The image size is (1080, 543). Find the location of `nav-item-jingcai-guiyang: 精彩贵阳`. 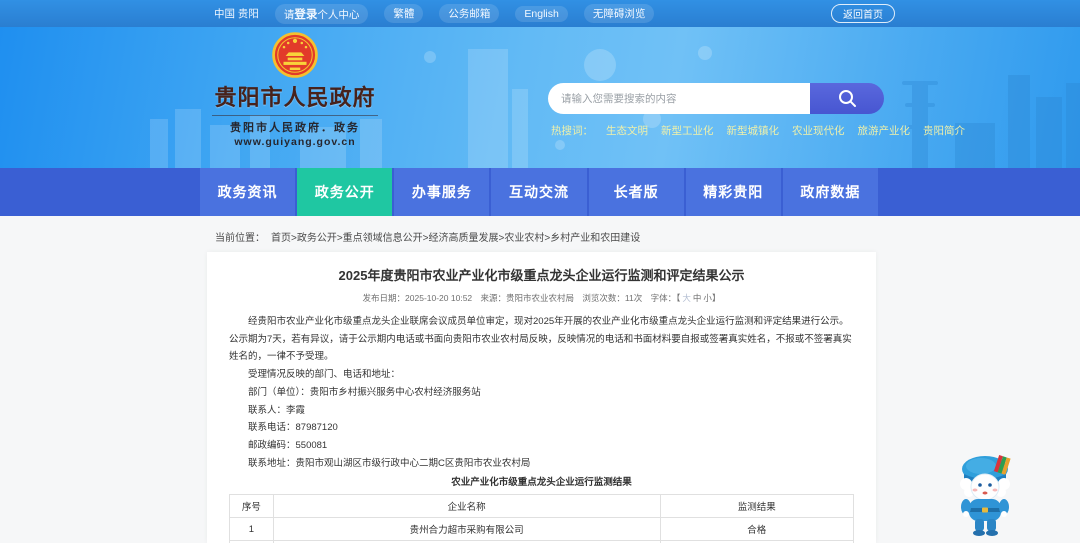

nav-item-jingcai-guiyang: 精彩贵阳 is located at coordinates (733, 192).